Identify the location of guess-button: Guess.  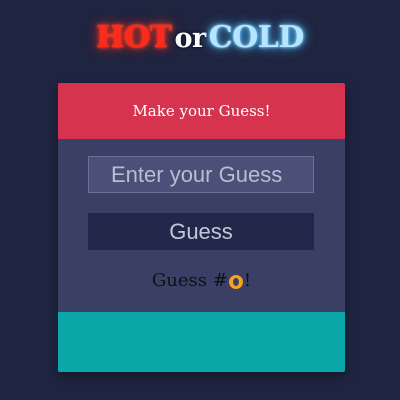
(201, 231).